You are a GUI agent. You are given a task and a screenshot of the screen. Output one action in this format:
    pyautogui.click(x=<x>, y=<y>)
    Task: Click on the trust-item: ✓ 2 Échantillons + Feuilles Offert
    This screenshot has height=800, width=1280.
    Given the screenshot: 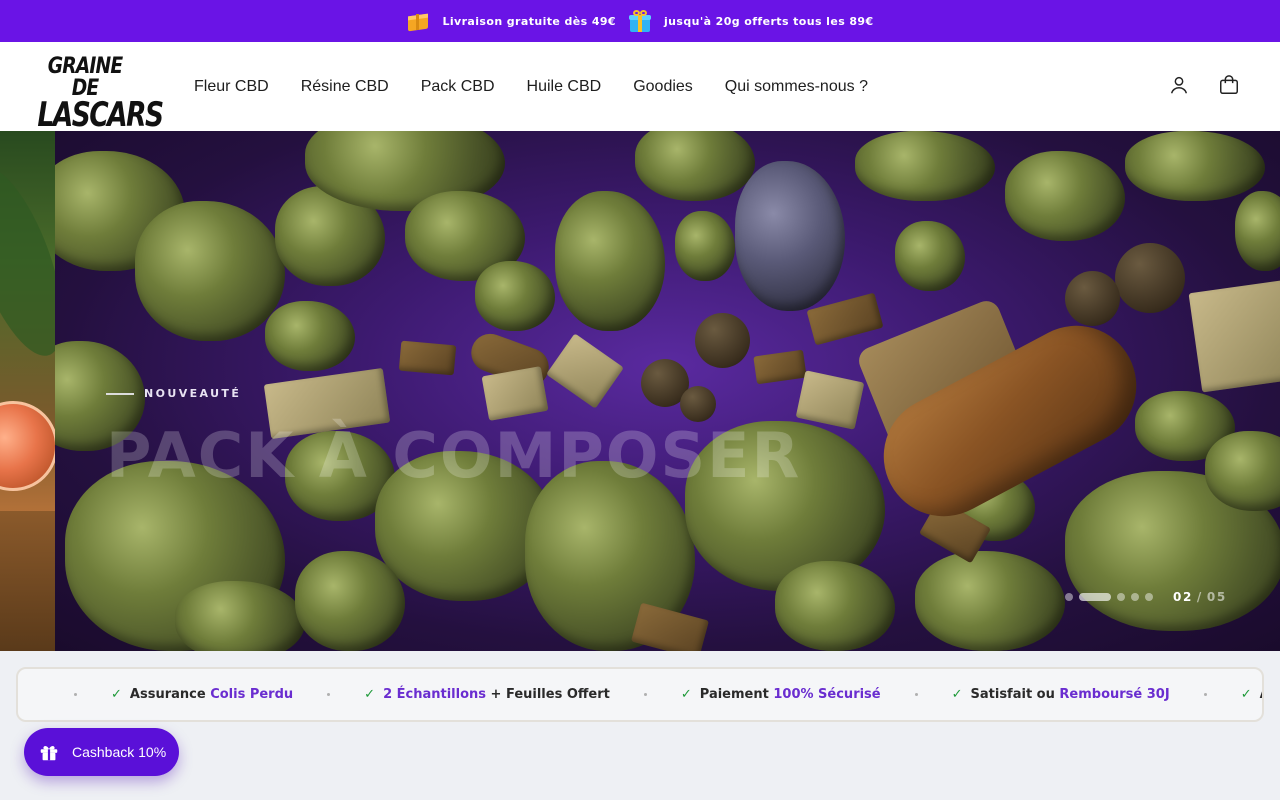 What is the action you would take?
    pyautogui.click(x=487, y=694)
    